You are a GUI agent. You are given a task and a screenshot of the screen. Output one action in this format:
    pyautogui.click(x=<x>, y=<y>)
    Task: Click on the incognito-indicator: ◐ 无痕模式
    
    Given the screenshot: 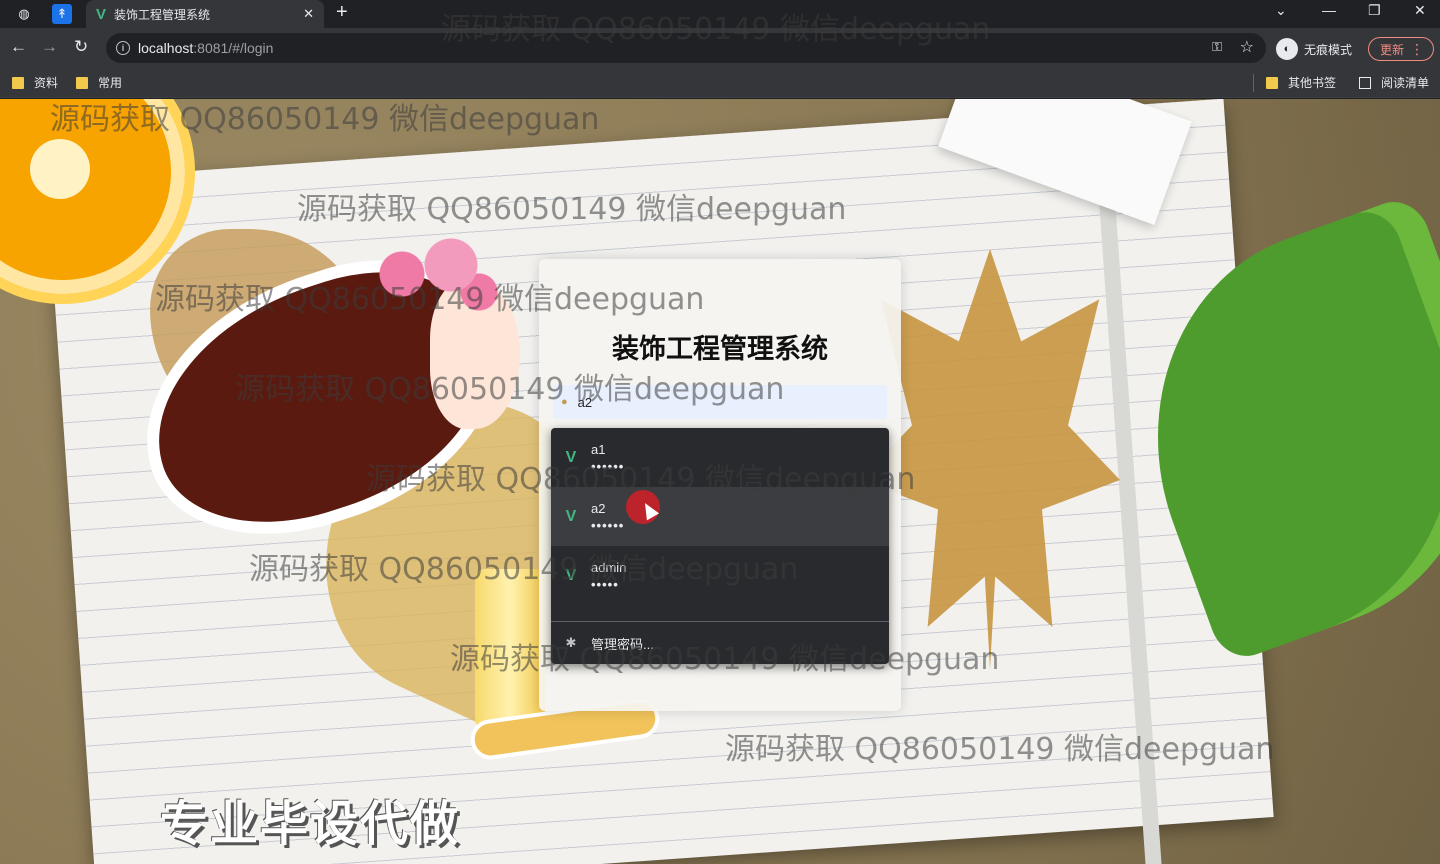 What is the action you would take?
    pyautogui.click(x=1314, y=49)
    